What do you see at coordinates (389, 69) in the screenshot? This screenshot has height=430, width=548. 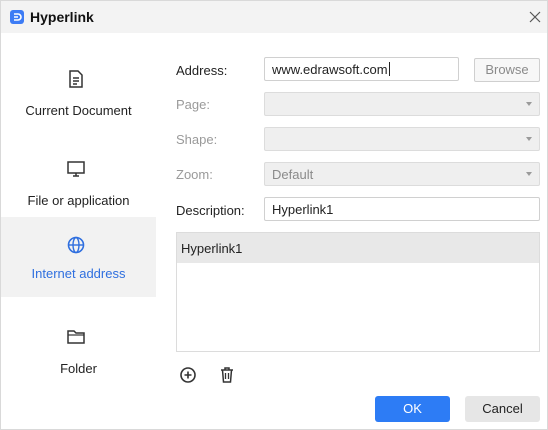 I see `text-cursor` at bounding box center [389, 69].